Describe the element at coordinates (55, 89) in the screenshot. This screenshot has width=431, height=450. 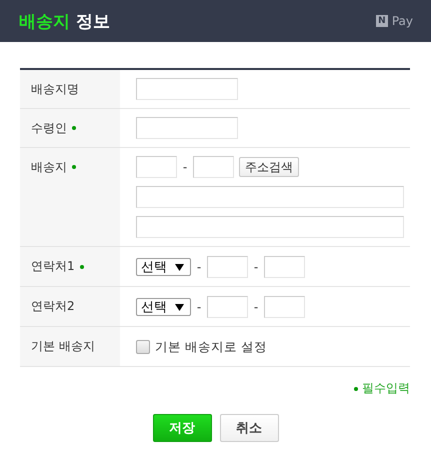
I see `field-label: 배송지명` at that location.